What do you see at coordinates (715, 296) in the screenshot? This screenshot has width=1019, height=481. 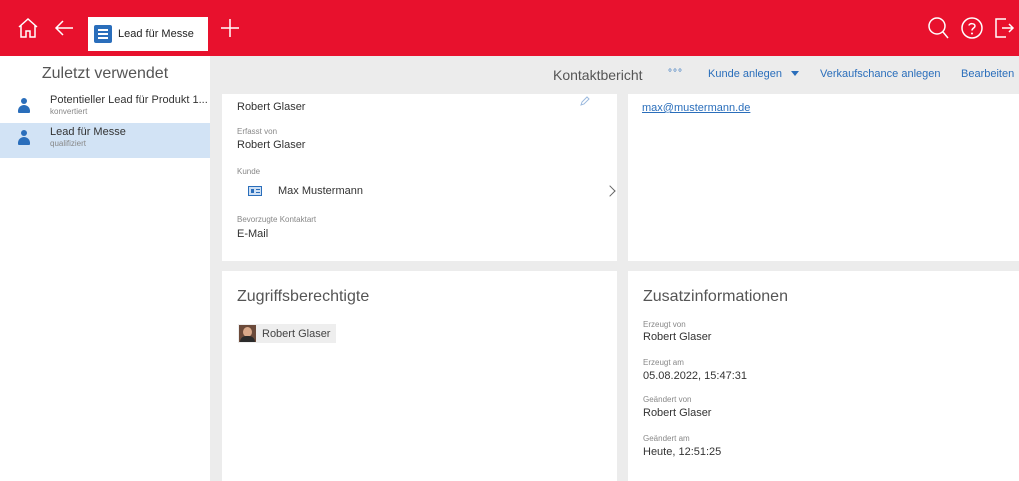 I see `additional-info-title: Zusatzinformationen` at bounding box center [715, 296].